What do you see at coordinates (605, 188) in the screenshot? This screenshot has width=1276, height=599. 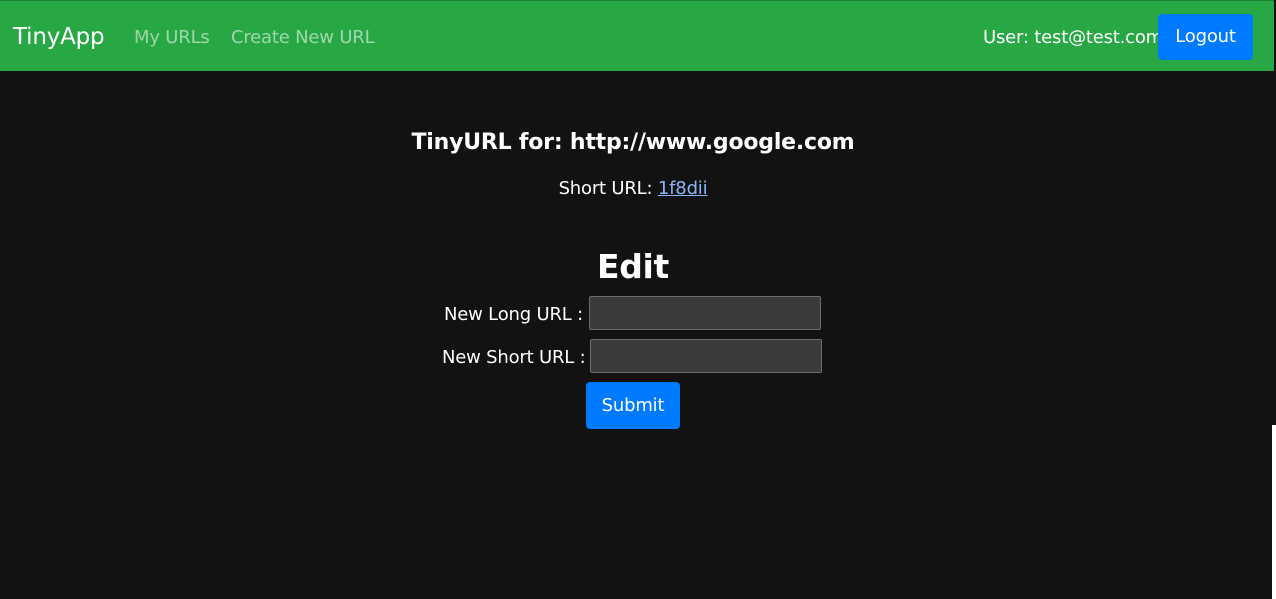 I see `short-url-prefix: Short URL:` at bounding box center [605, 188].